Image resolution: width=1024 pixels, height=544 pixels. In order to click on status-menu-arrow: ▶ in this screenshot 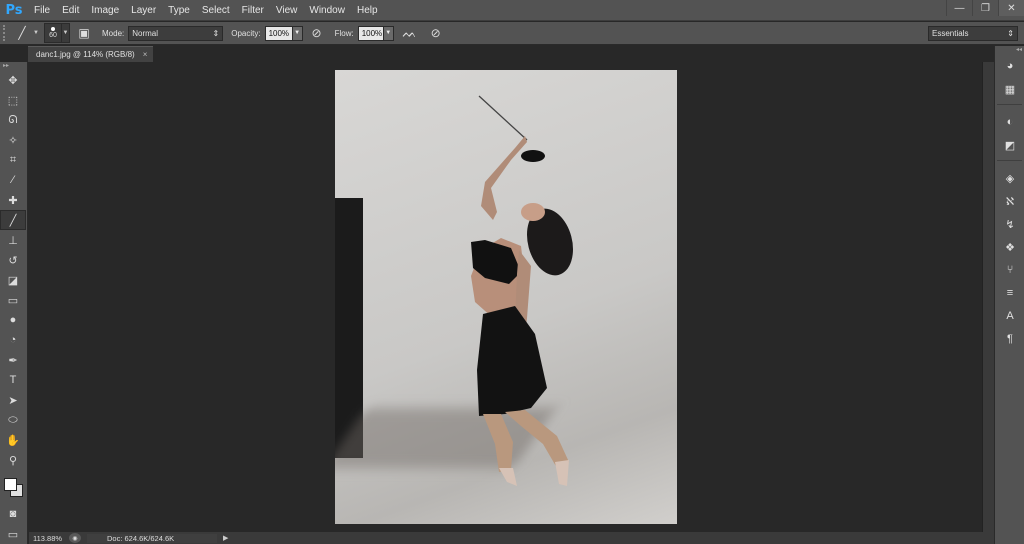, I will do `click(225, 538)`.